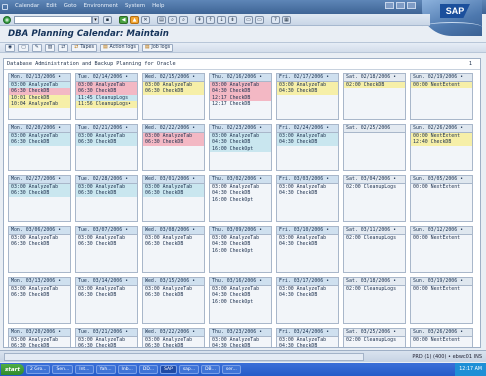  I want to click on day-header: Sun. 02/19/2006 •, so click(441, 78).